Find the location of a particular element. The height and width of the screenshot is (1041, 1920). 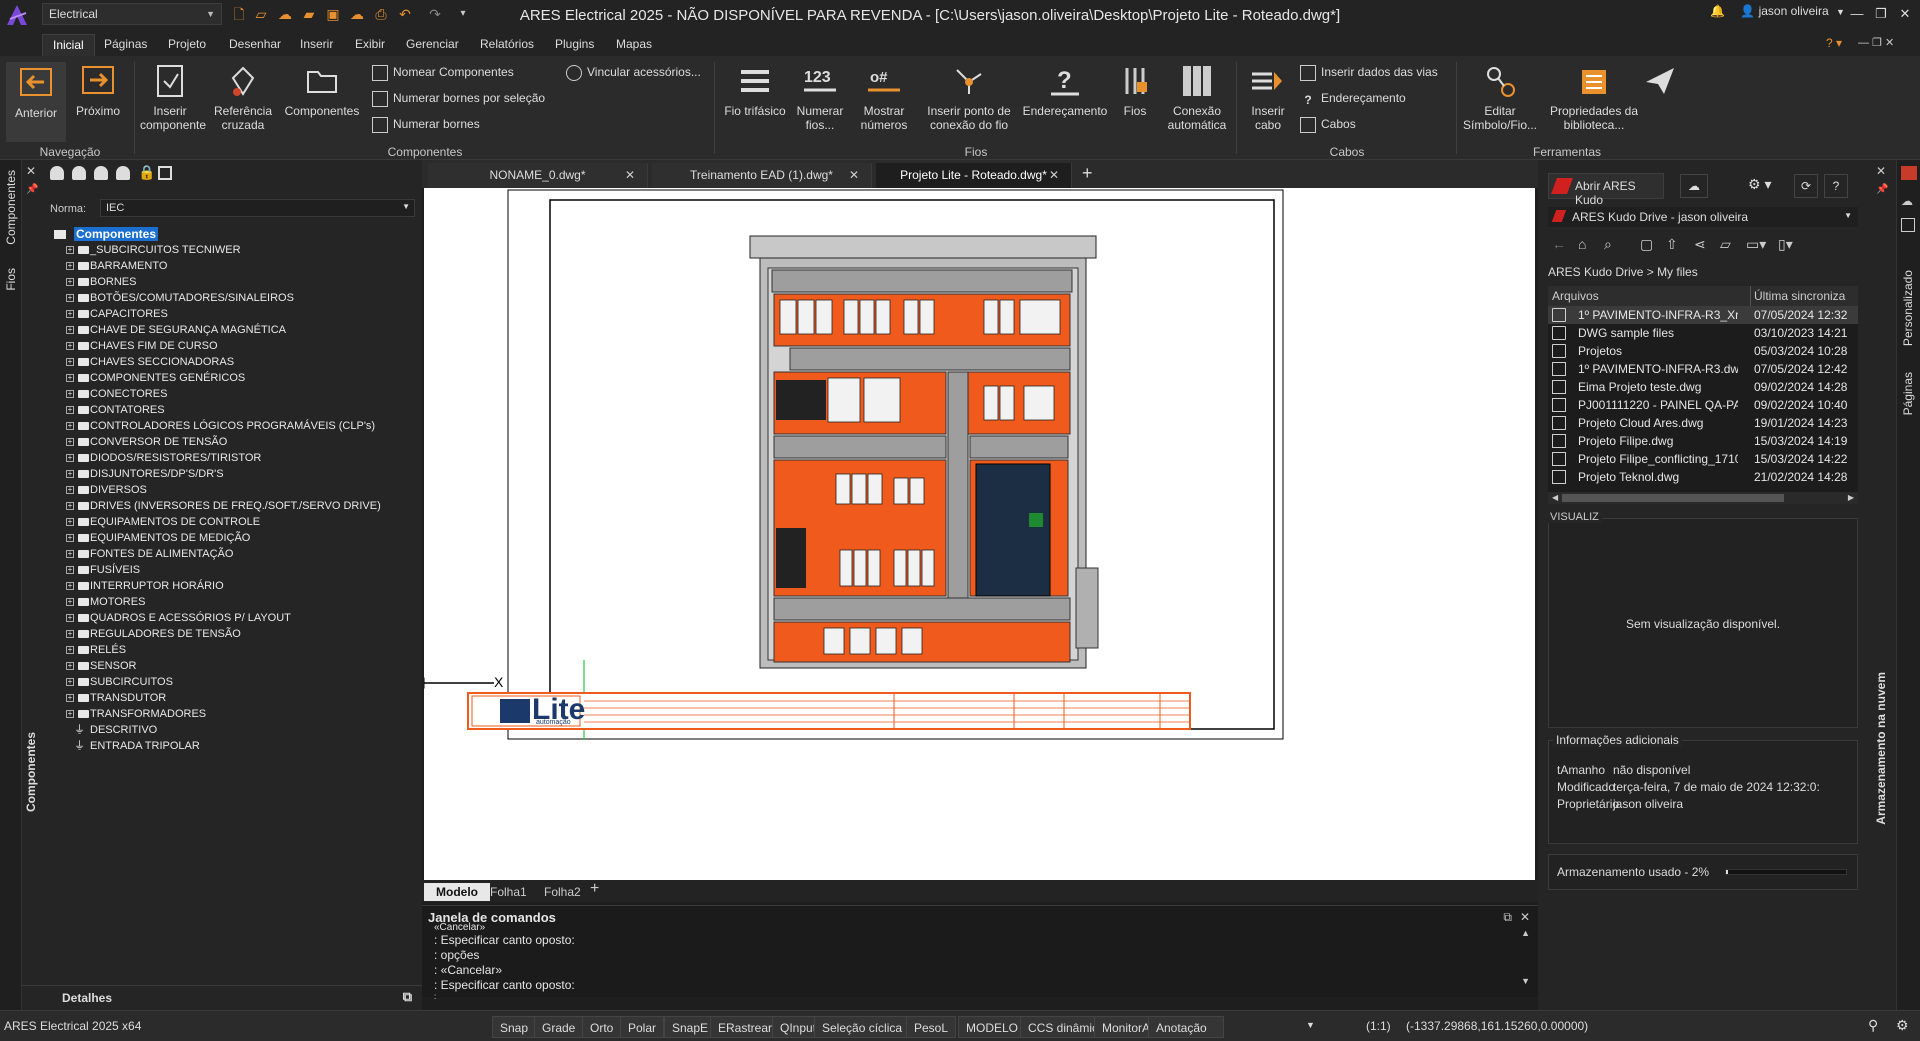

column-files: Arquivos is located at coordinates (1575, 296).